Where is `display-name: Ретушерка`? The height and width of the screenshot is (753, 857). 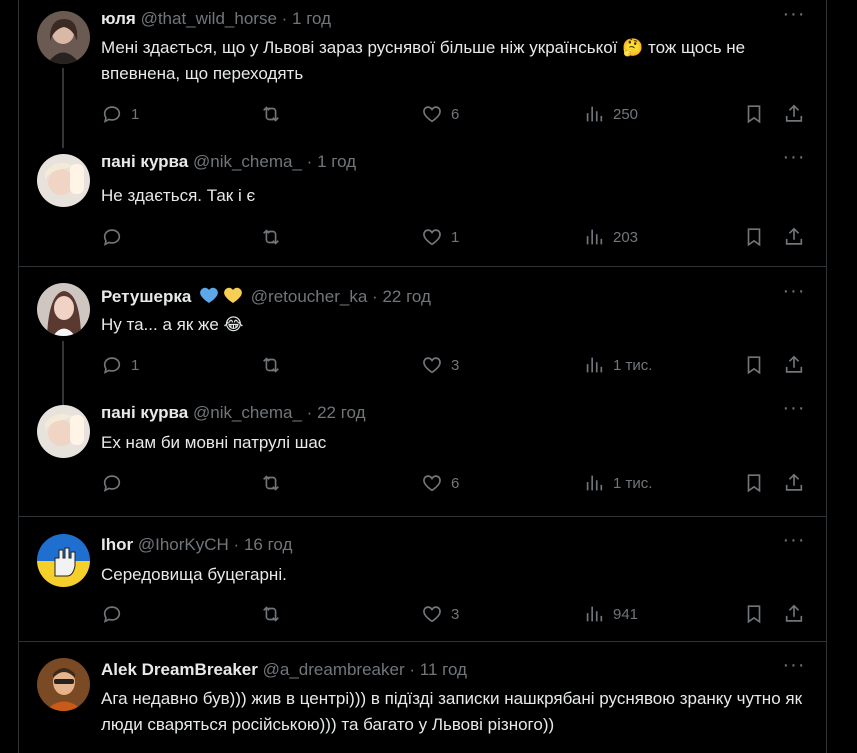 display-name: Ретушерка is located at coordinates (146, 296).